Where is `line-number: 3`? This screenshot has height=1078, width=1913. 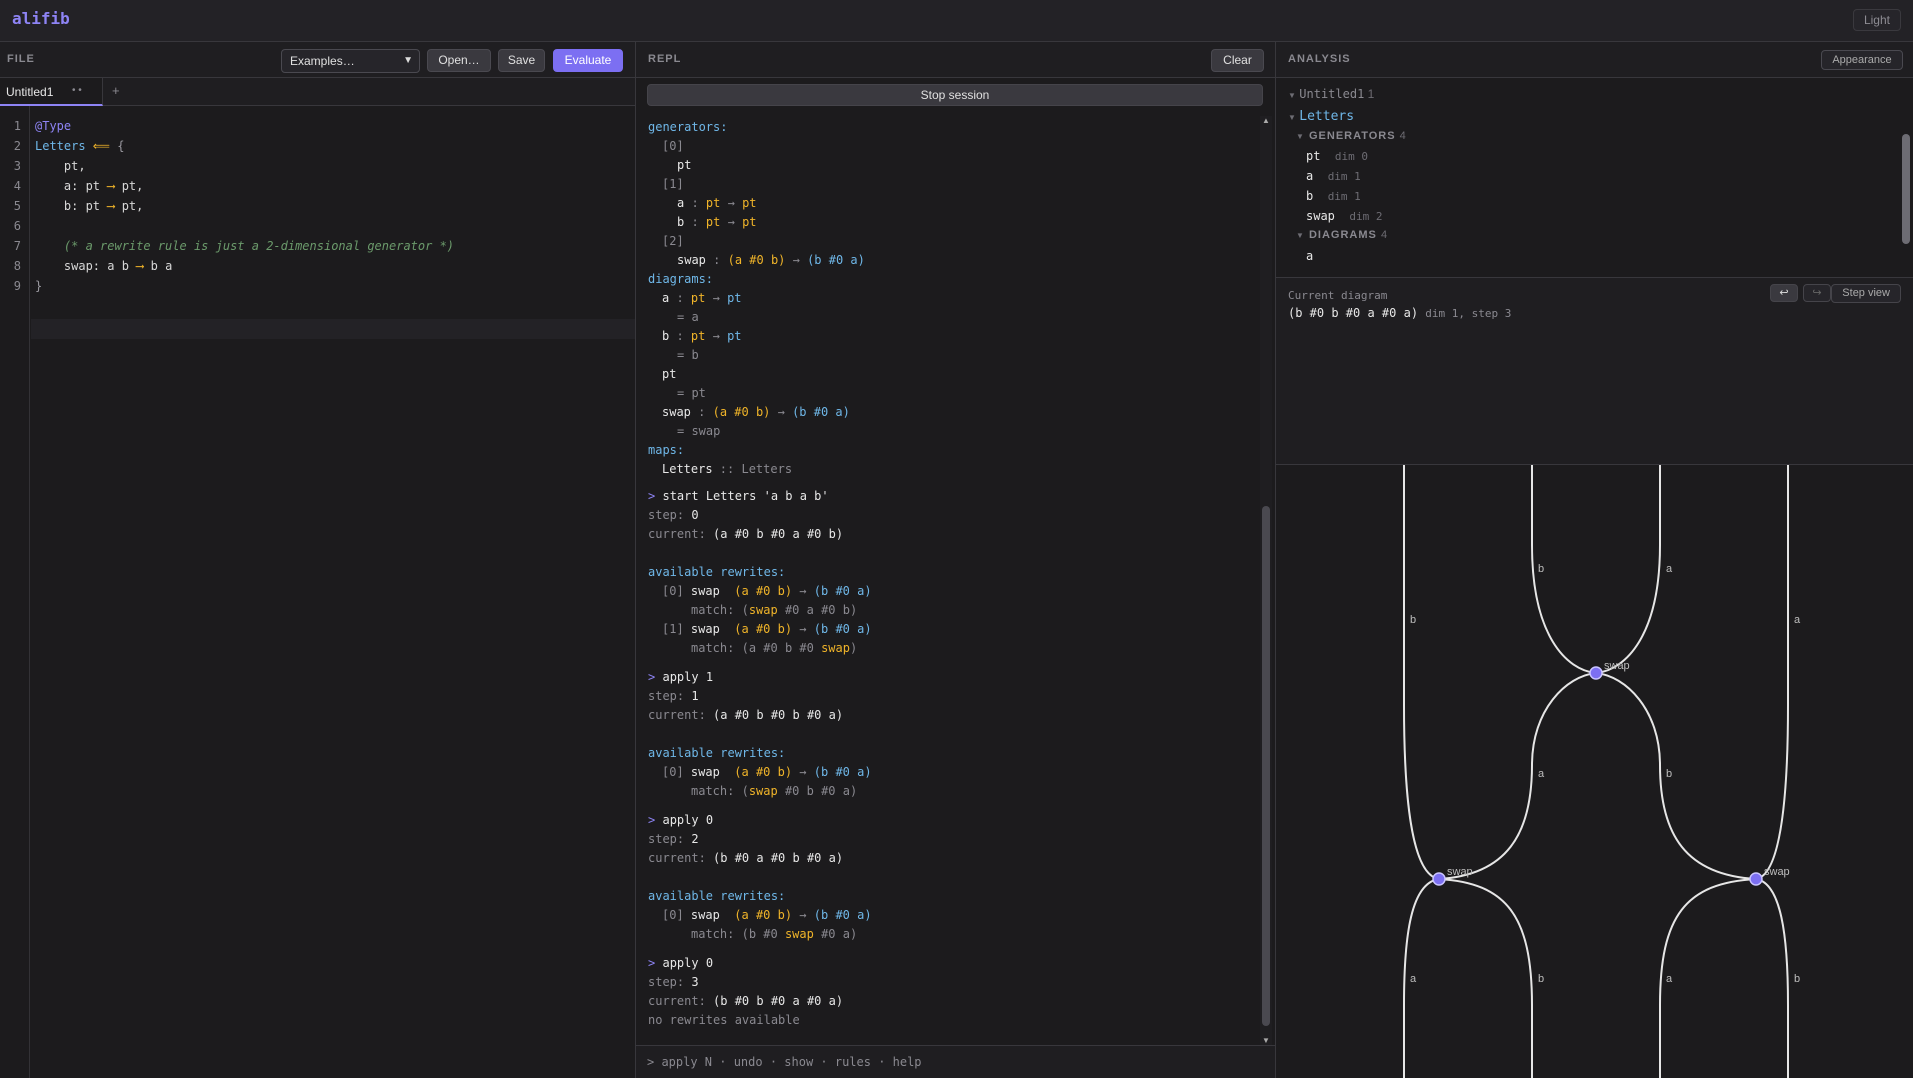 line-number: 3 is located at coordinates (17, 166).